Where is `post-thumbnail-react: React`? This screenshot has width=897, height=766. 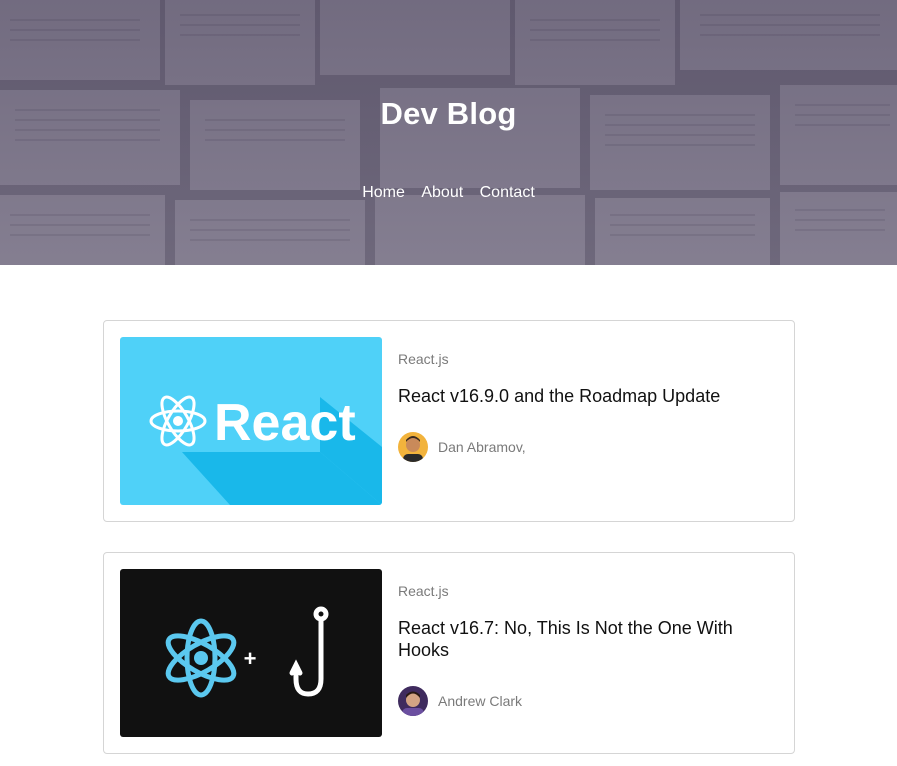 post-thumbnail-react: React is located at coordinates (251, 421).